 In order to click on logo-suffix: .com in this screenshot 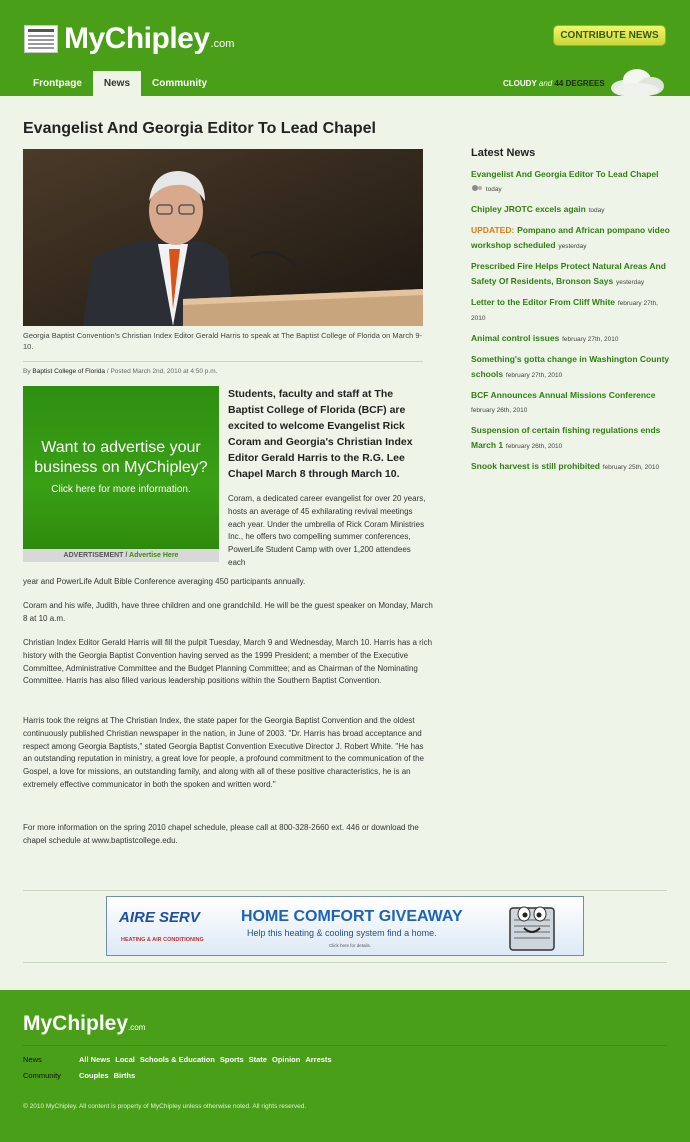, I will do `click(222, 44)`.